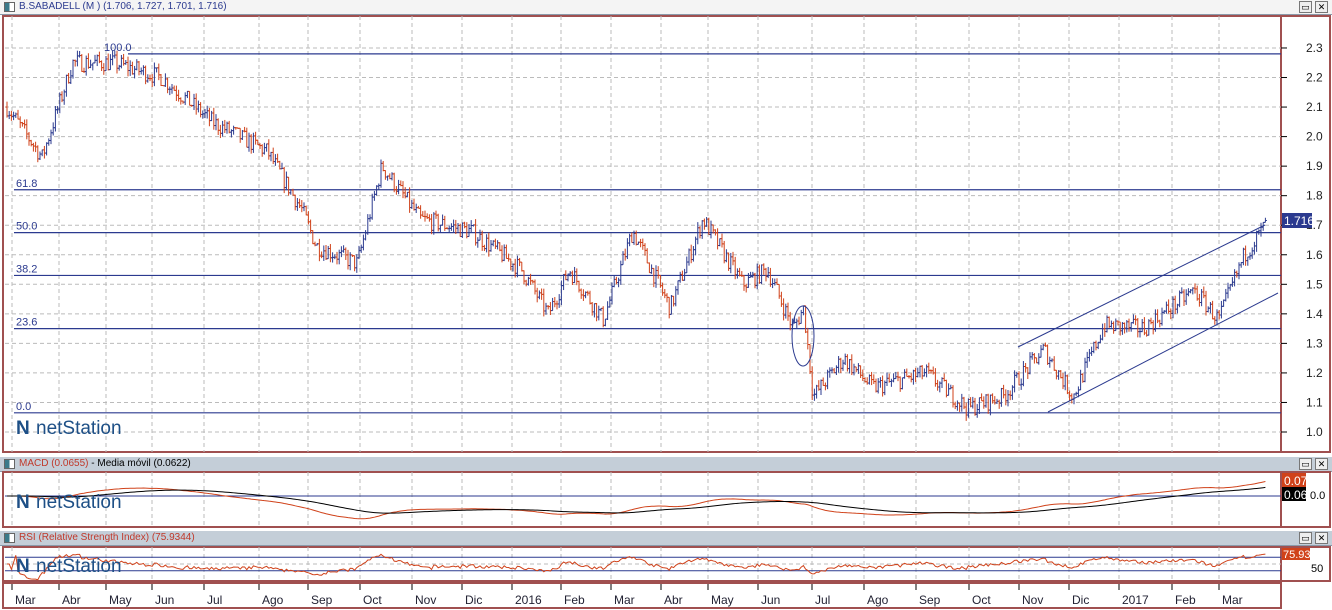 Image resolution: width=1332 pixels, height=610 pixels. Describe the element at coordinates (636, 567) in the screenshot. I see `rsi-line` at that location.